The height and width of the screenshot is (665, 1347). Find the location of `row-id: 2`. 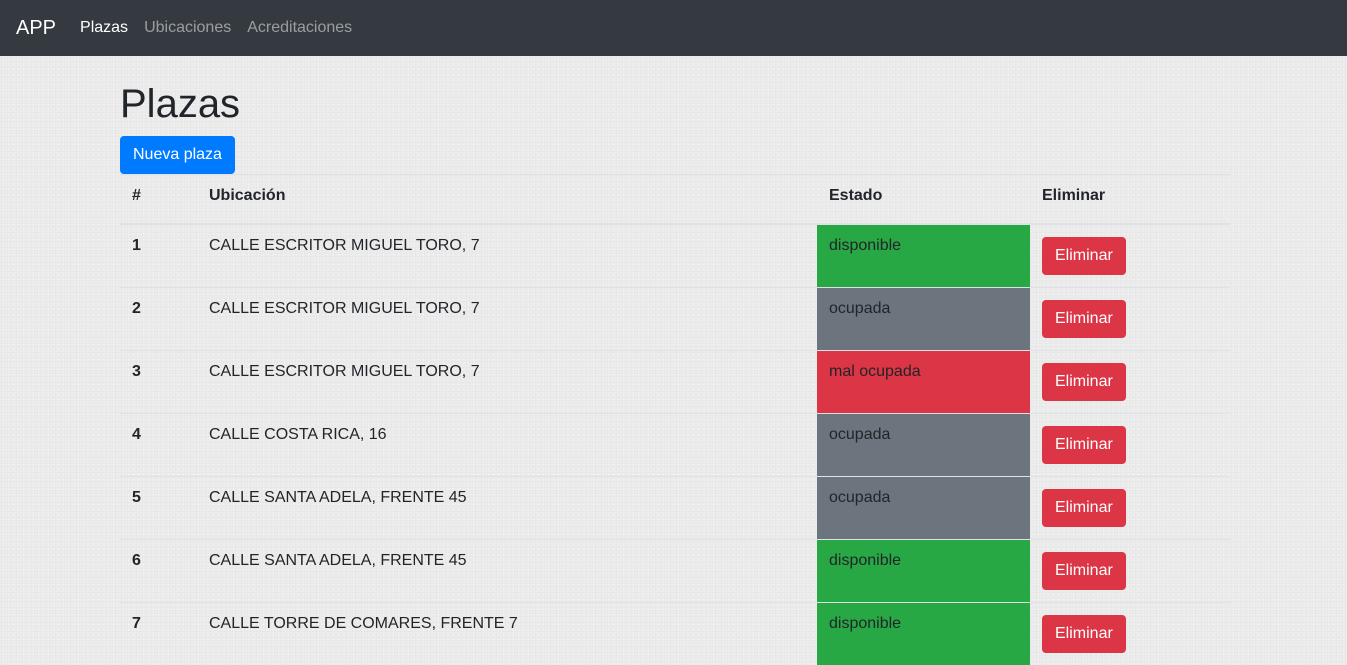

row-id: 2 is located at coordinates (158, 319).